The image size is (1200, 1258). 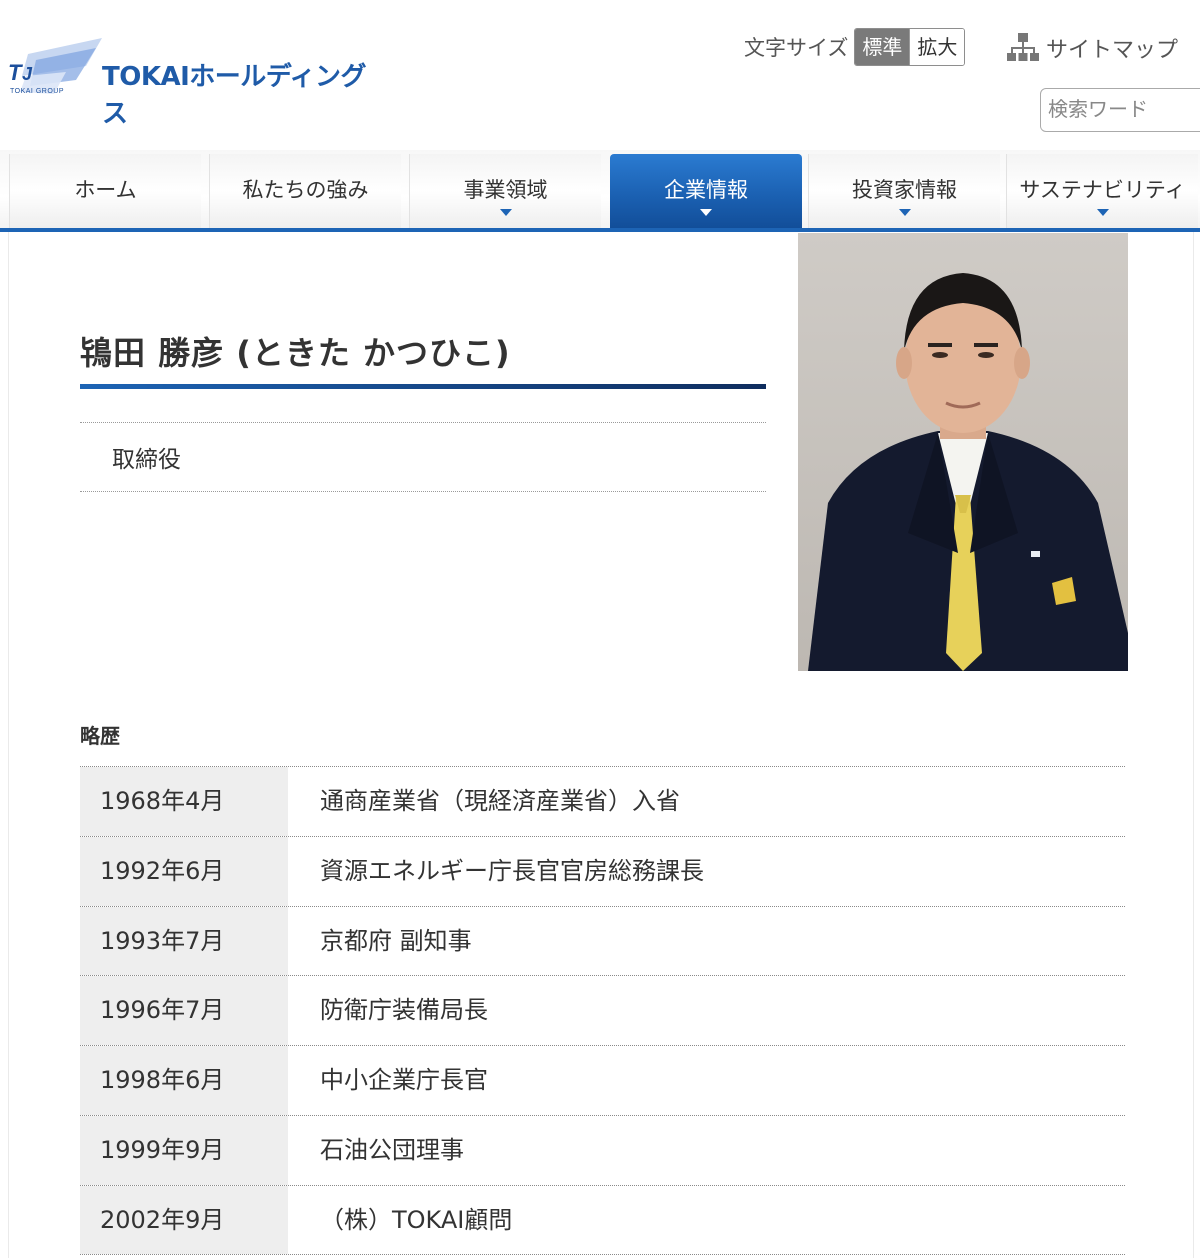 I want to click on nav-item-label: ホーム, so click(x=105, y=190).